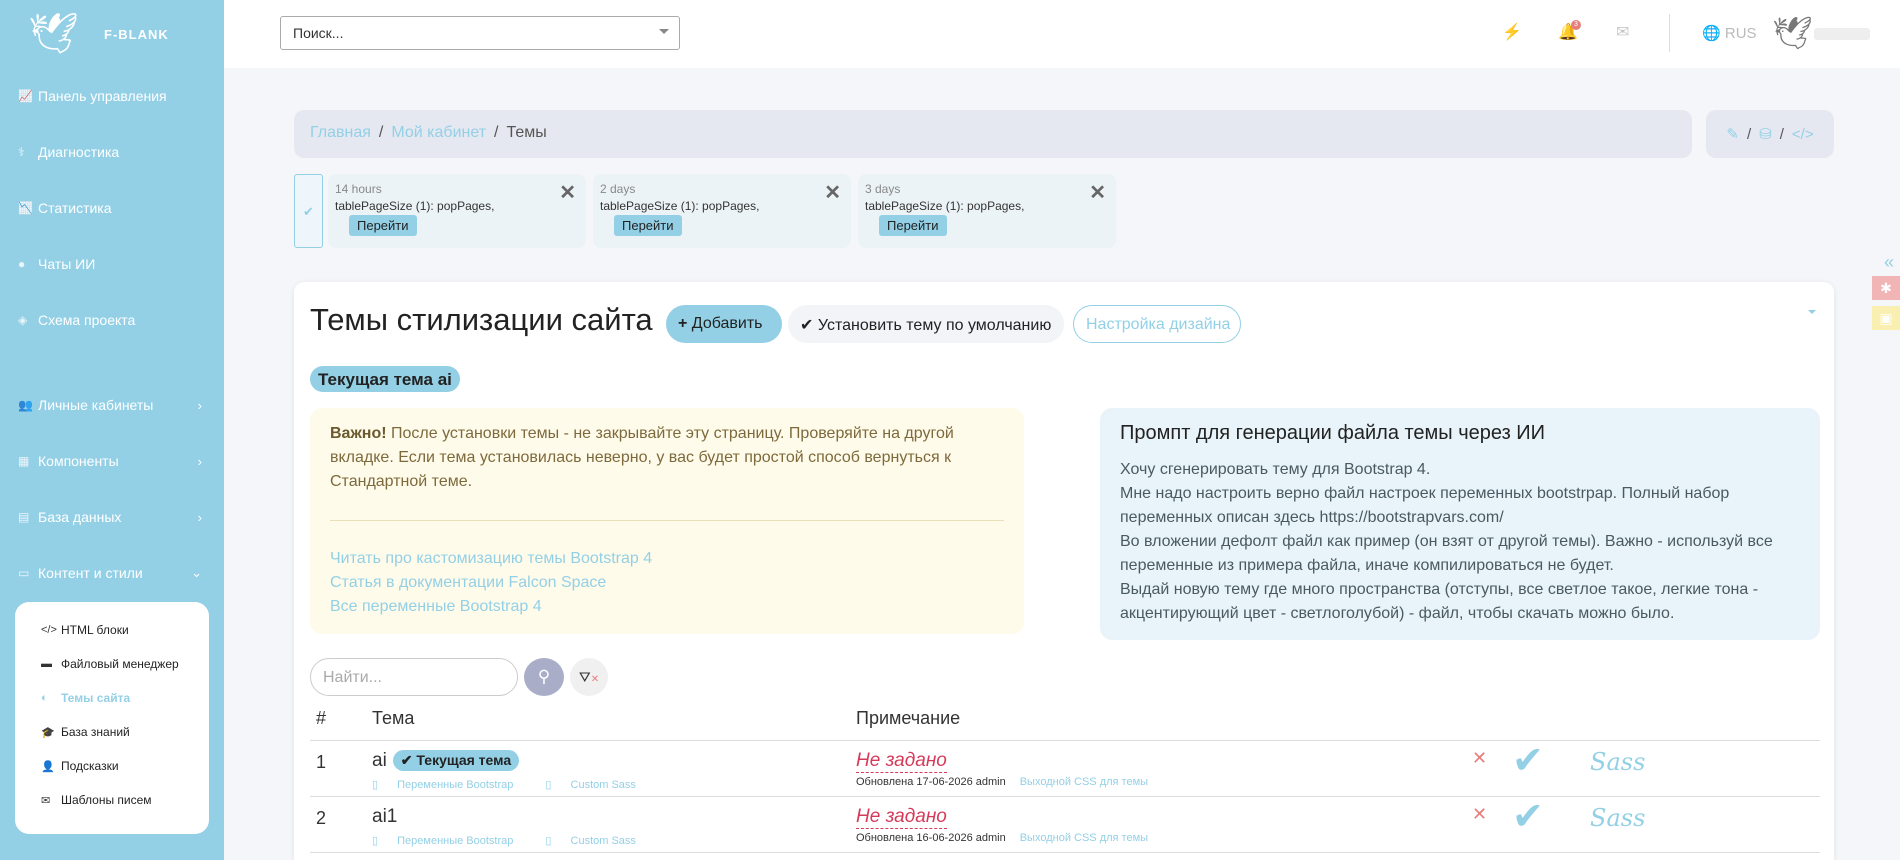  What do you see at coordinates (1157, 324) in the screenshot?
I see `design-settings-button: Настройка дизайна` at bounding box center [1157, 324].